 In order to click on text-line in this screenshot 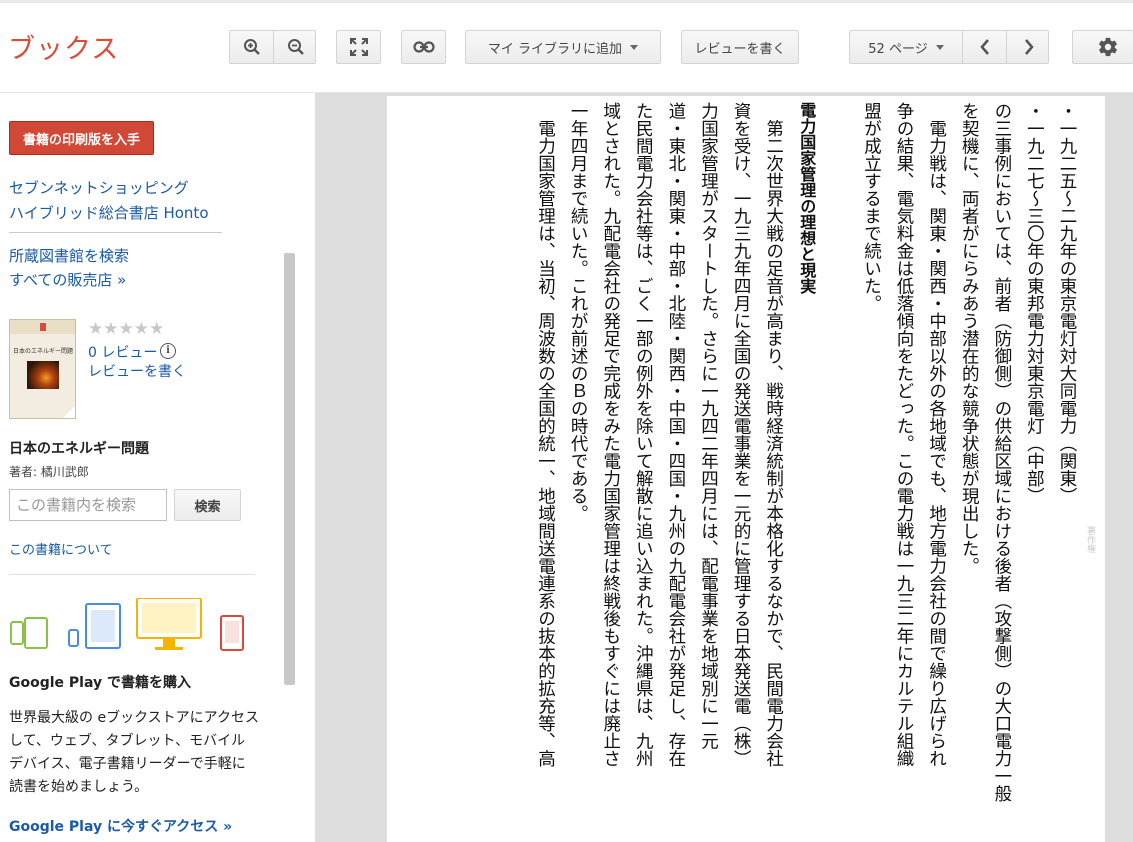, I will do `click(838, 472)`.